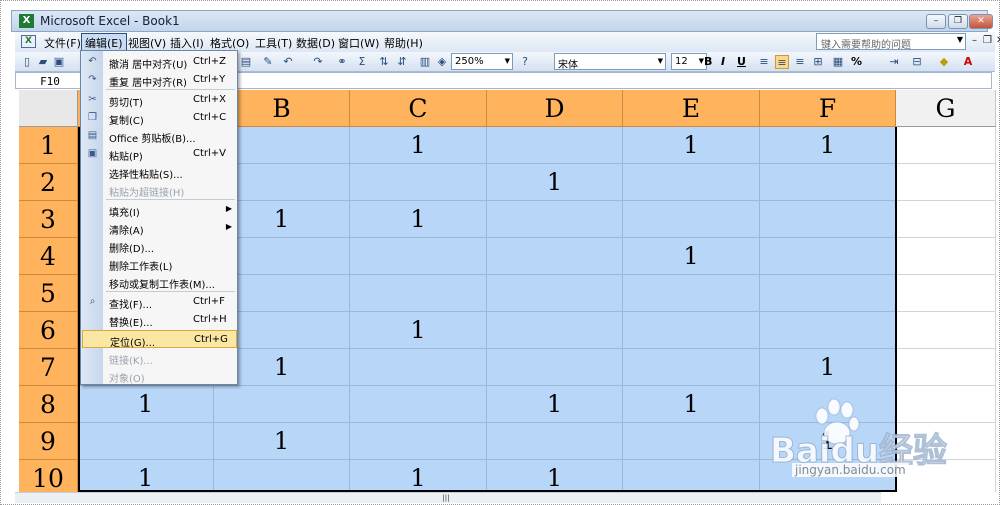 The image size is (1000, 505). Describe the element at coordinates (944, 62) in the screenshot. I see `fill-color-icon: ◆` at that location.